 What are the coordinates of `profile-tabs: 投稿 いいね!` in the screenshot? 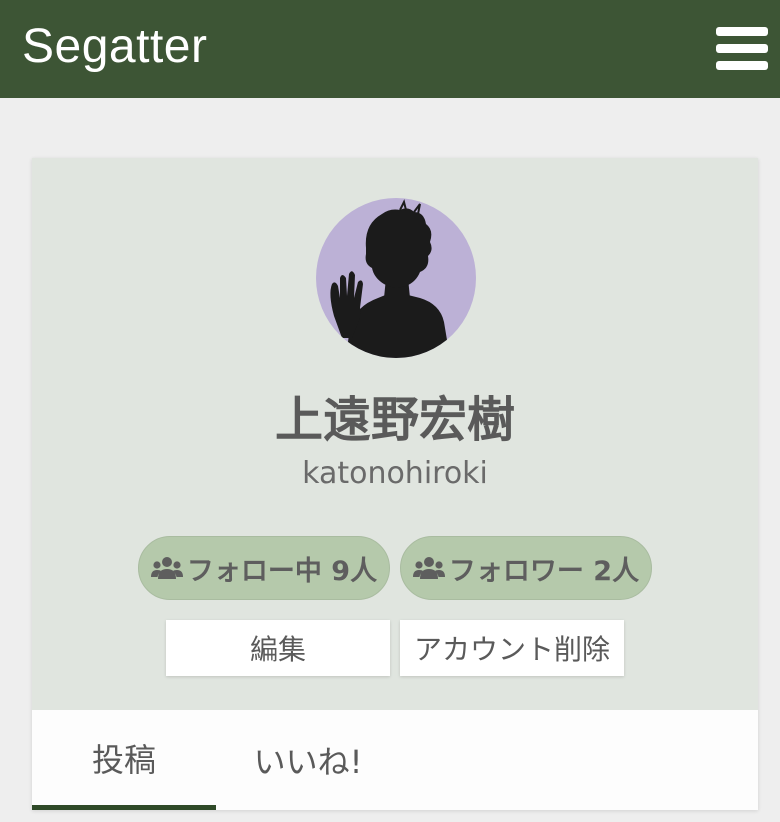 It's located at (395, 760).